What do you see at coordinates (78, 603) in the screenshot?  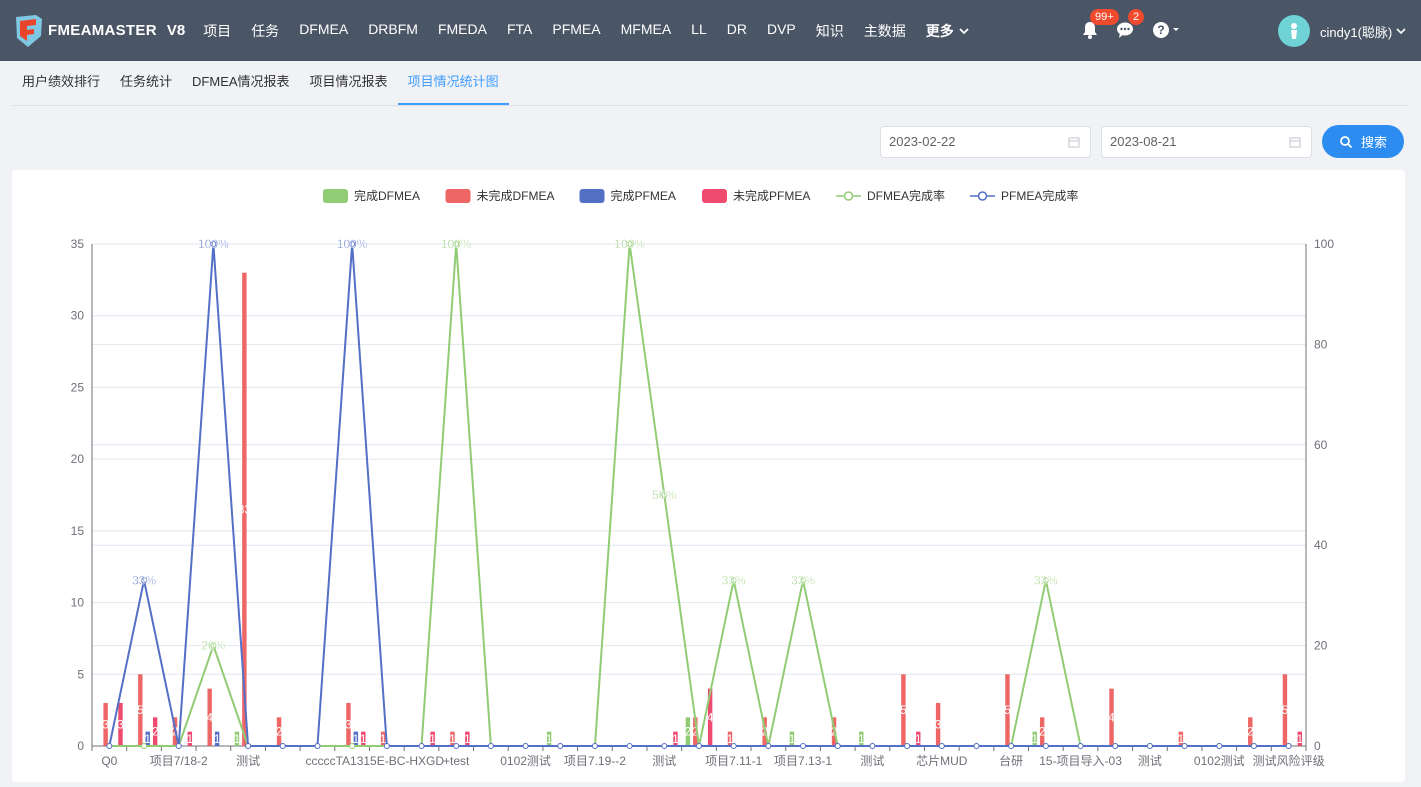 I see `y-left-tick-label: 10` at bounding box center [78, 603].